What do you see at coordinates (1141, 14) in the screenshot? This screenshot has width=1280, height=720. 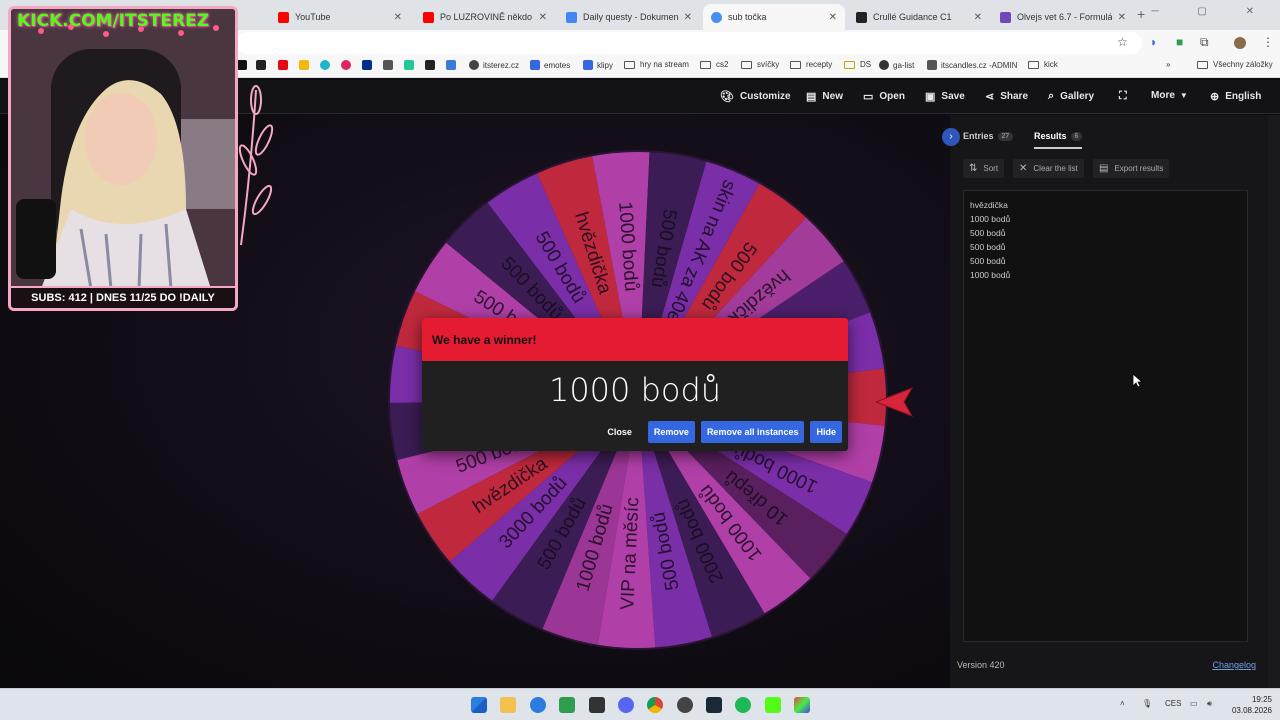 I see `new-tab-icon: +` at bounding box center [1141, 14].